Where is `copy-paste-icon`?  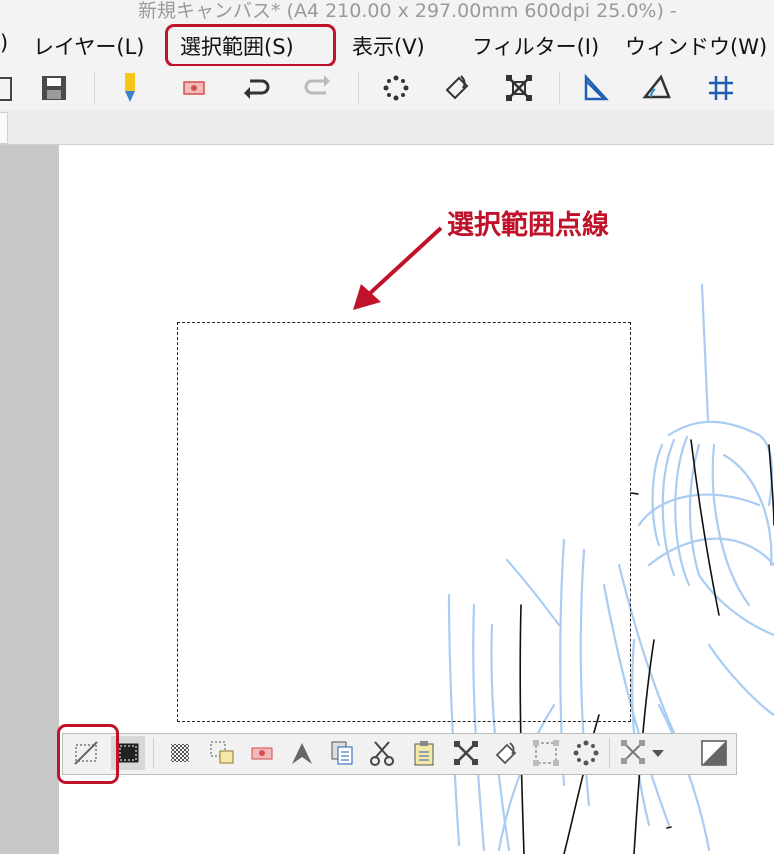 copy-paste-icon is located at coordinates (222, 753).